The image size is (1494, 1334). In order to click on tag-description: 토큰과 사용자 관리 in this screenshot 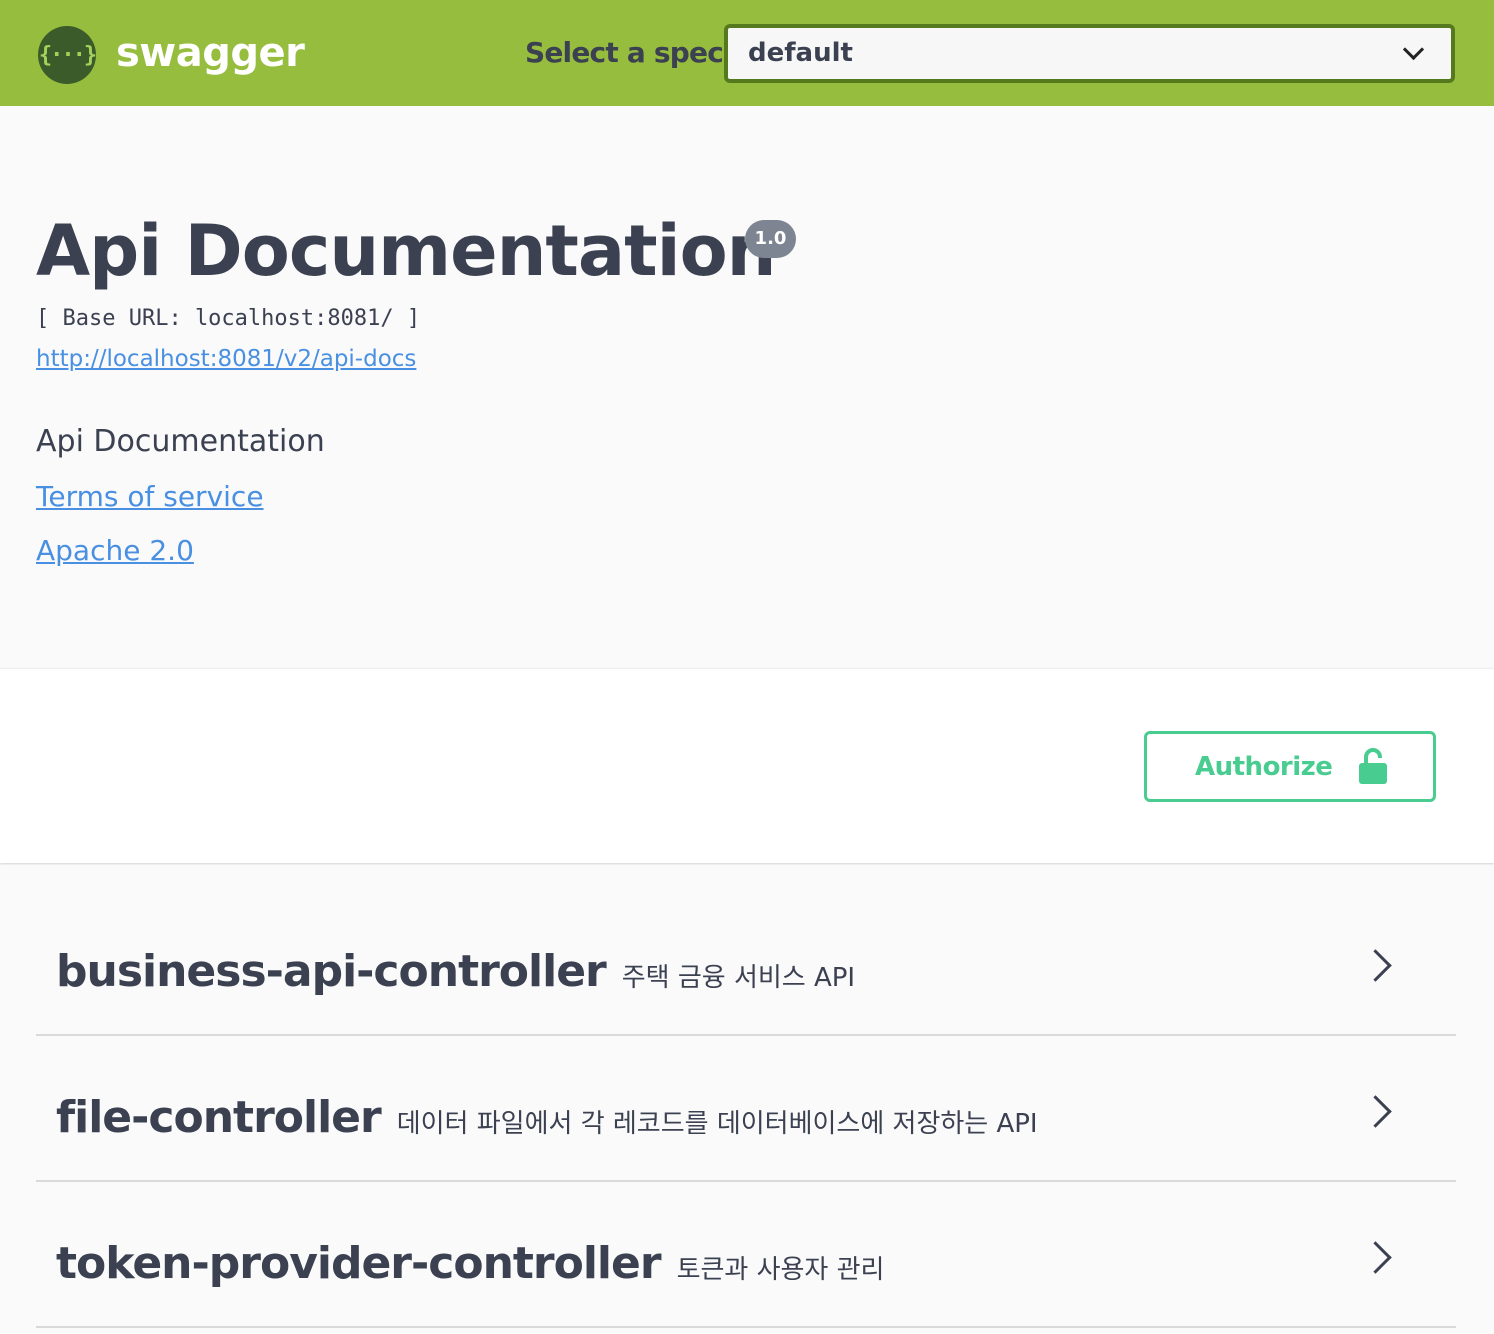, I will do `click(780, 1270)`.